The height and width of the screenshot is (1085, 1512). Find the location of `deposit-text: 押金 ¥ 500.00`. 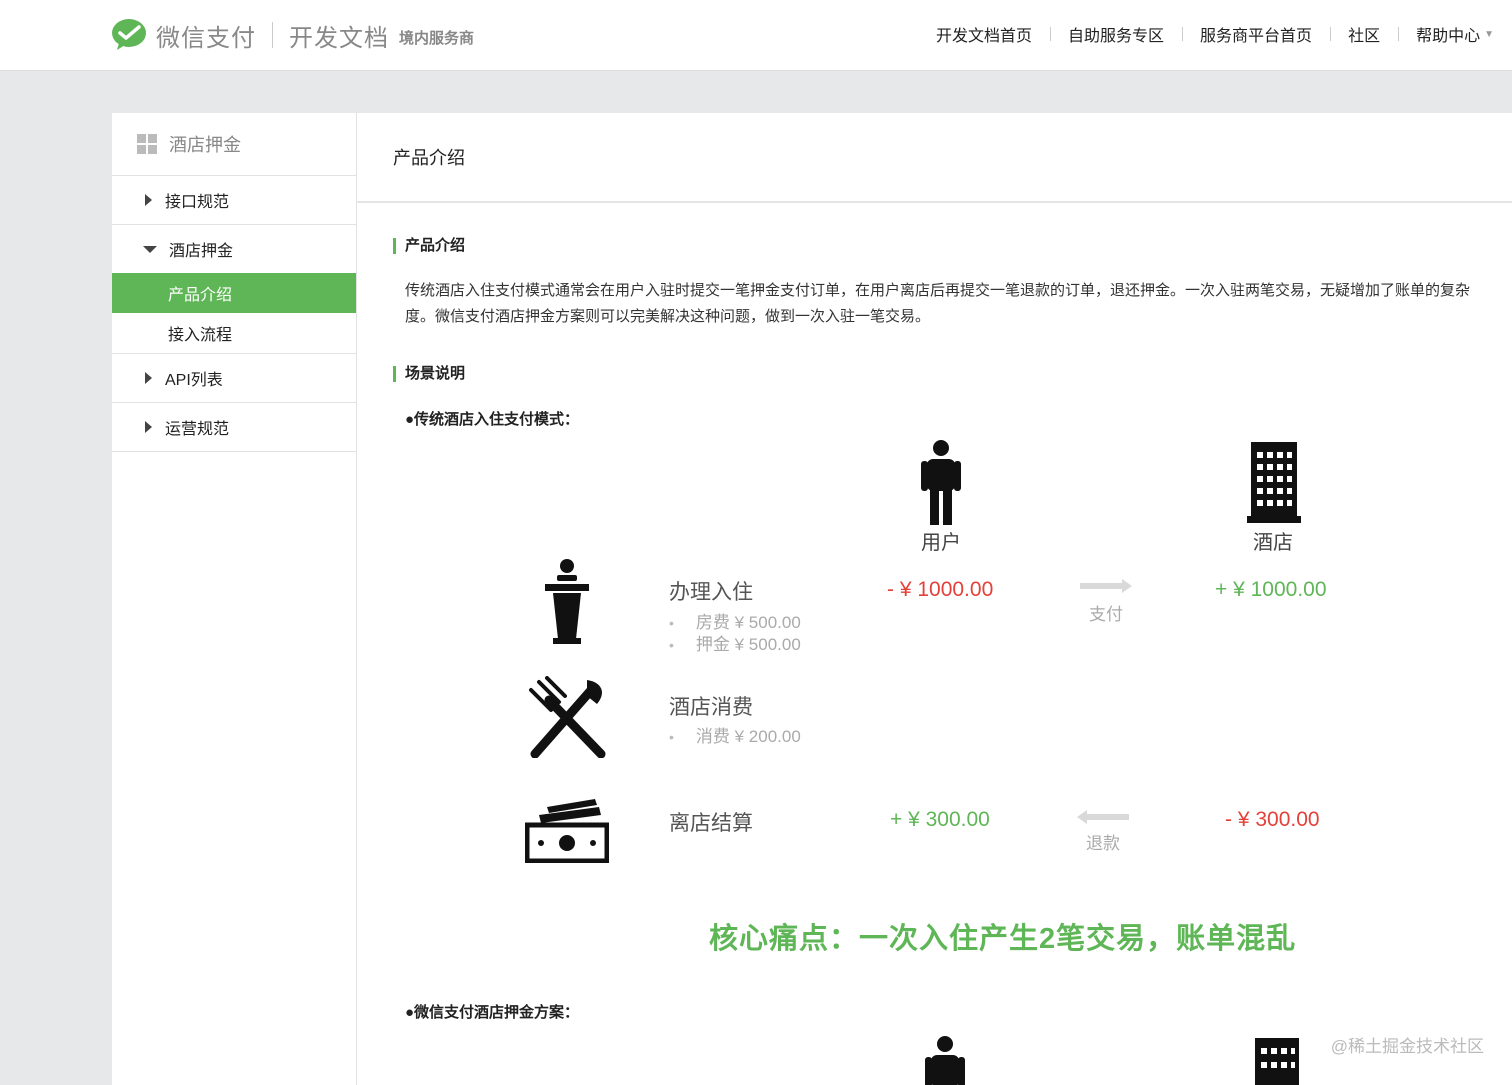

deposit-text: 押金 ¥ 500.00 is located at coordinates (748, 644).